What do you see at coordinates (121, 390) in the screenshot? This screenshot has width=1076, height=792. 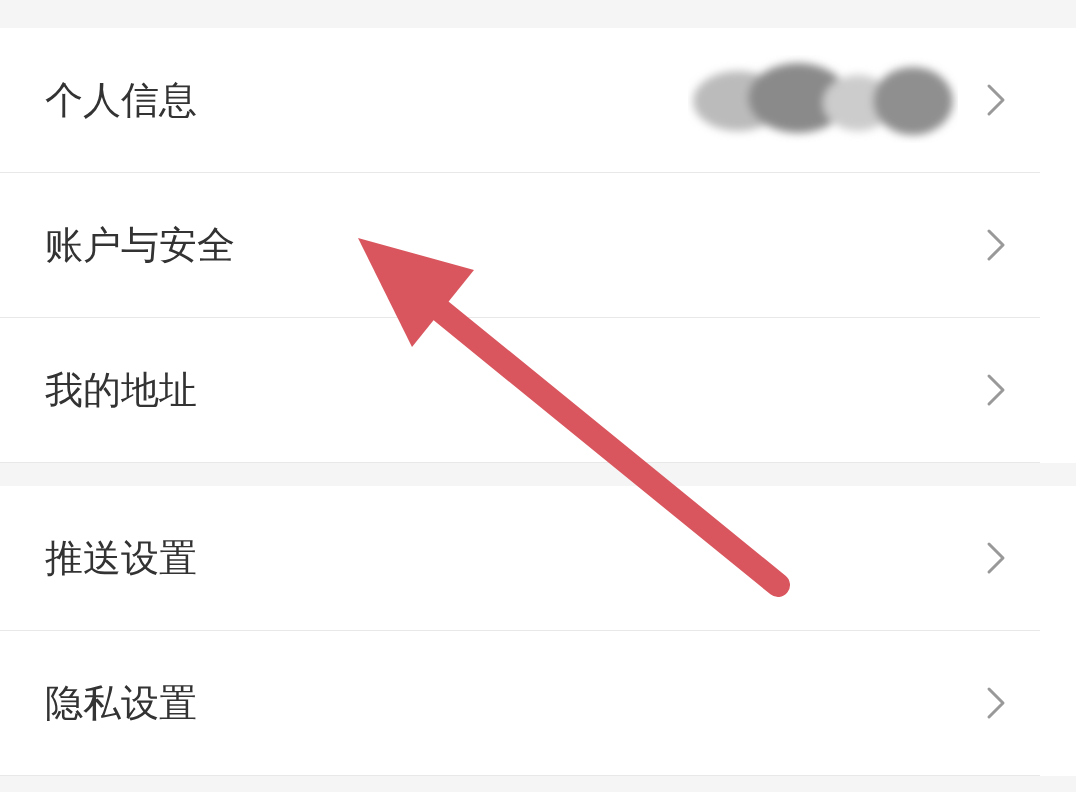 I see `row-label: 我的地址` at bounding box center [121, 390].